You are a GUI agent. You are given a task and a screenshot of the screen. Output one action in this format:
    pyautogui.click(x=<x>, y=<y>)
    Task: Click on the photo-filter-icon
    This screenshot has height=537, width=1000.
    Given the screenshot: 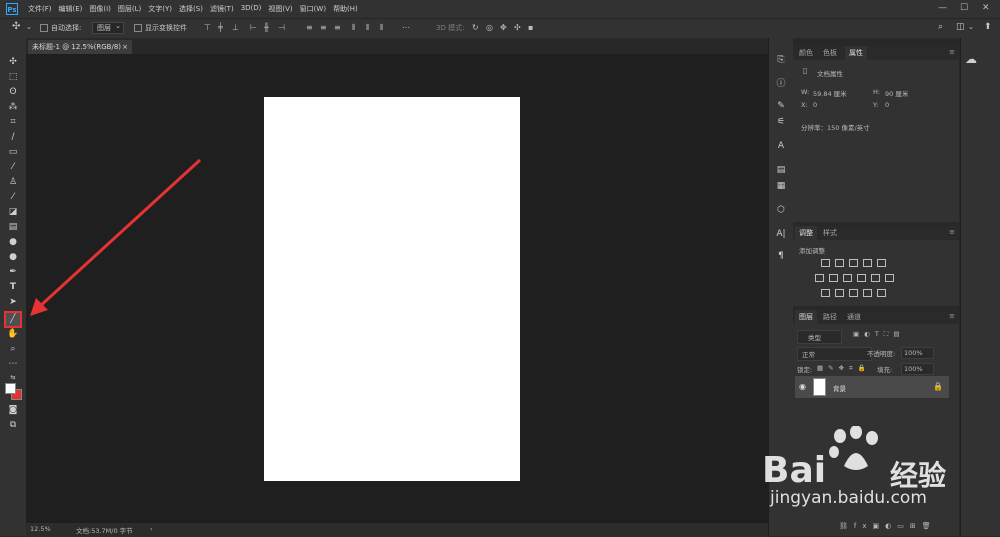 What is the action you would take?
    pyautogui.click(x=861, y=278)
    